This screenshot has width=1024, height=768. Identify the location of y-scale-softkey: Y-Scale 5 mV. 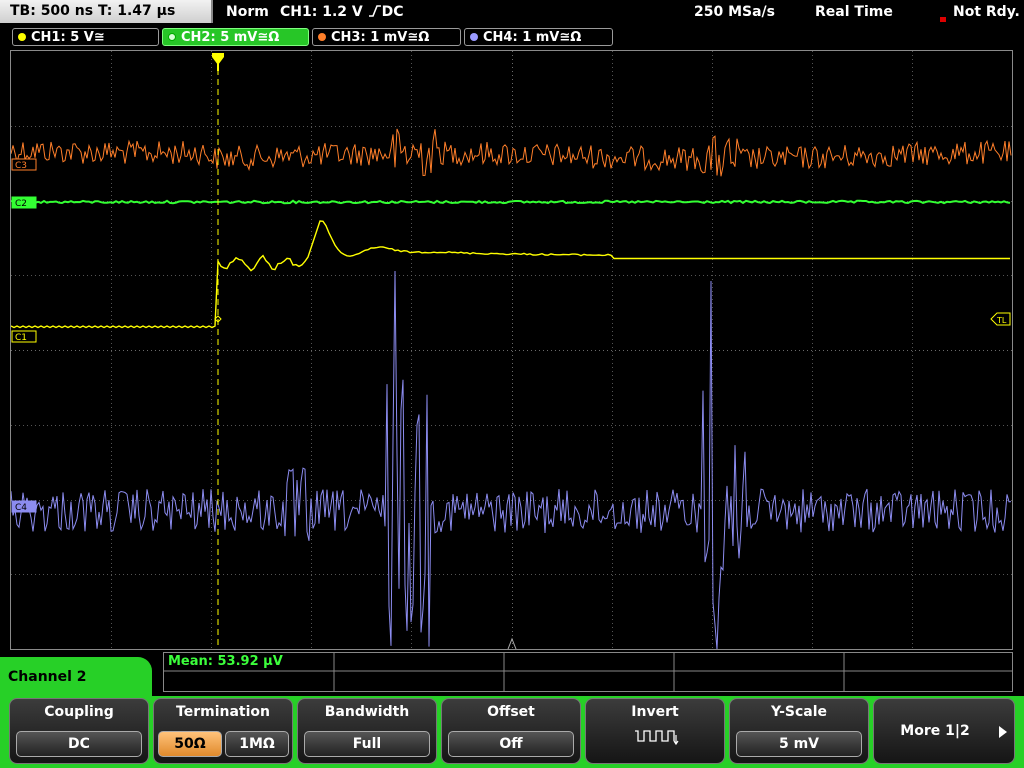
(799, 731).